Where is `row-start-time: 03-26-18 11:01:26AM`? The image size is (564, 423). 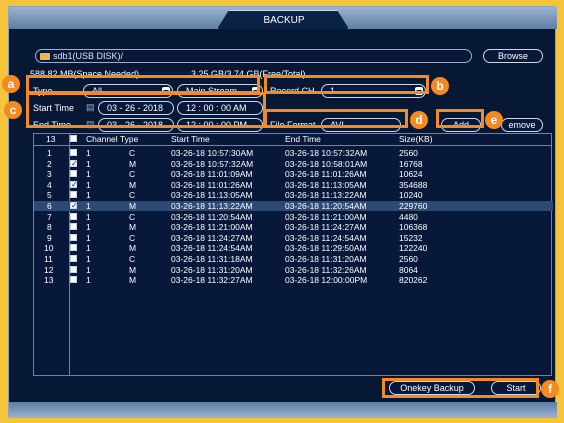
row-start-time: 03-26-18 11:01:26AM is located at coordinates (212, 184).